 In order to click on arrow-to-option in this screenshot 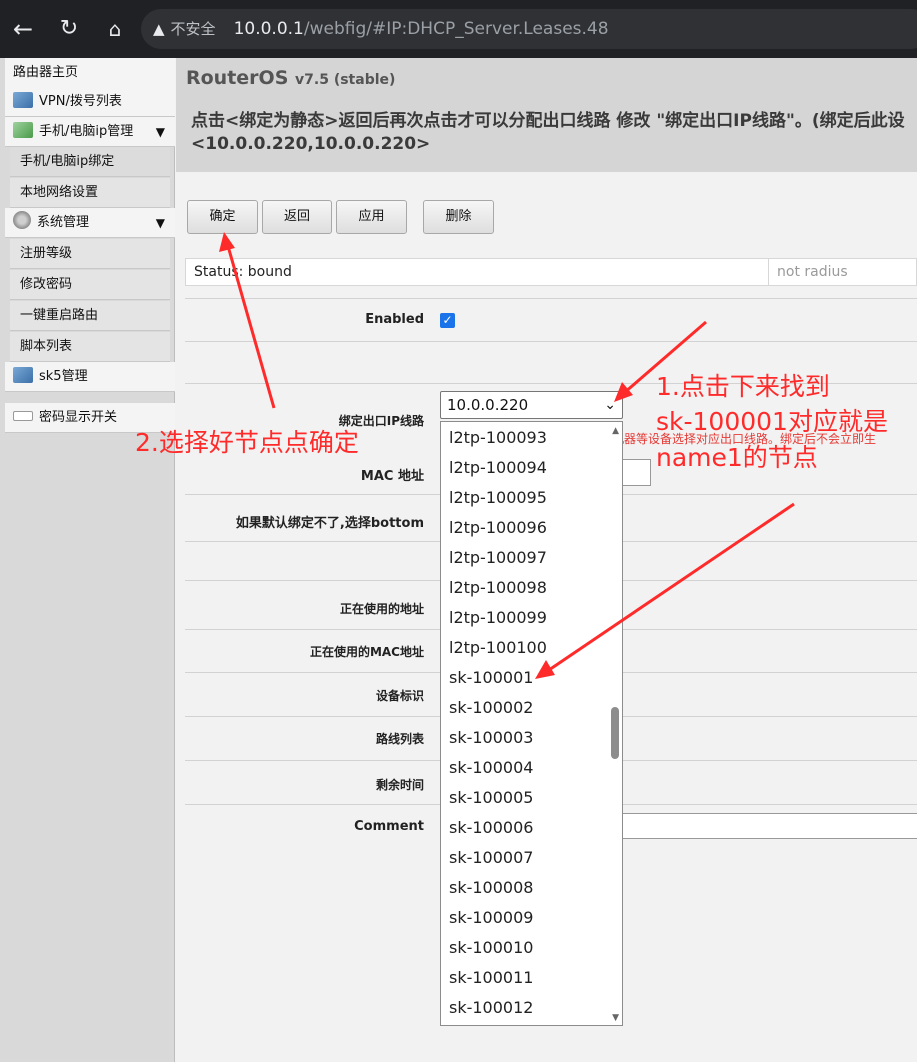, I will do `click(670, 588)`.